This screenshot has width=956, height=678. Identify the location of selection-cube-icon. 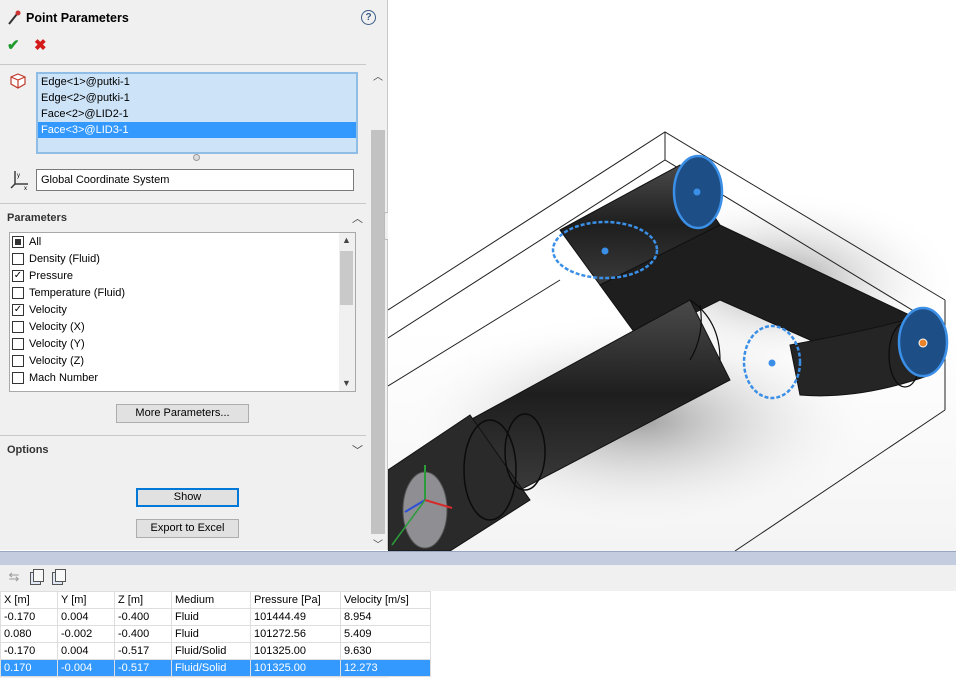
(18, 81).